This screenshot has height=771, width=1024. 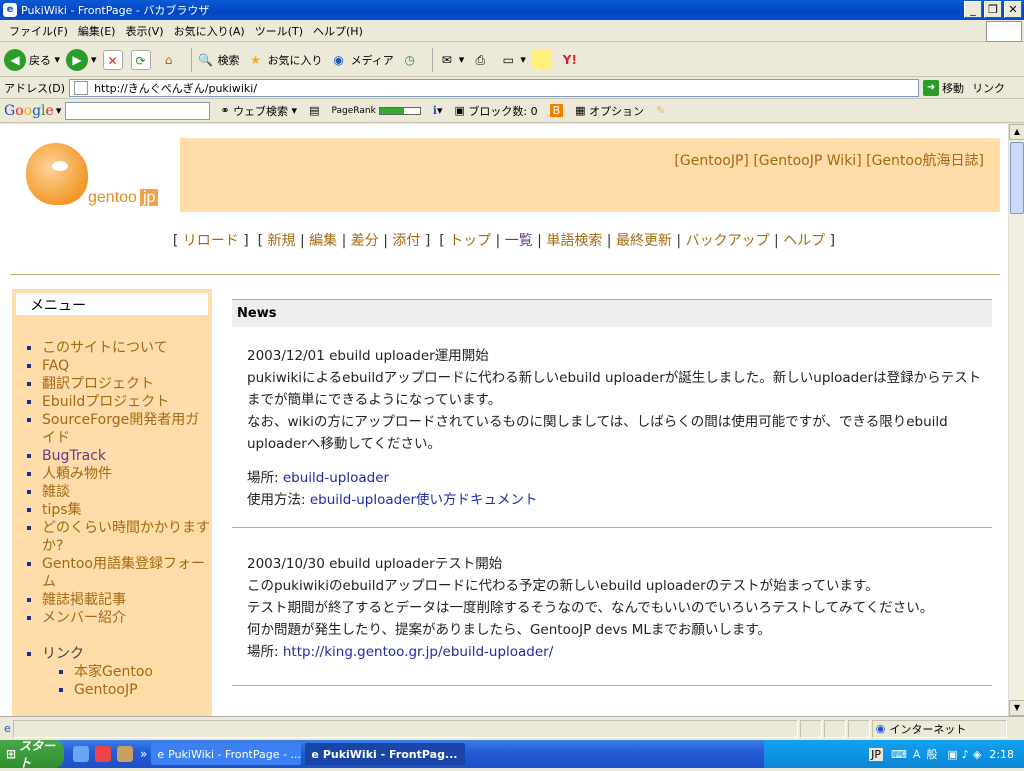 What do you see at coordinates (282, 241) in the screenshot?
I see `nav-new: 新規` at bounding box center [282, 241].